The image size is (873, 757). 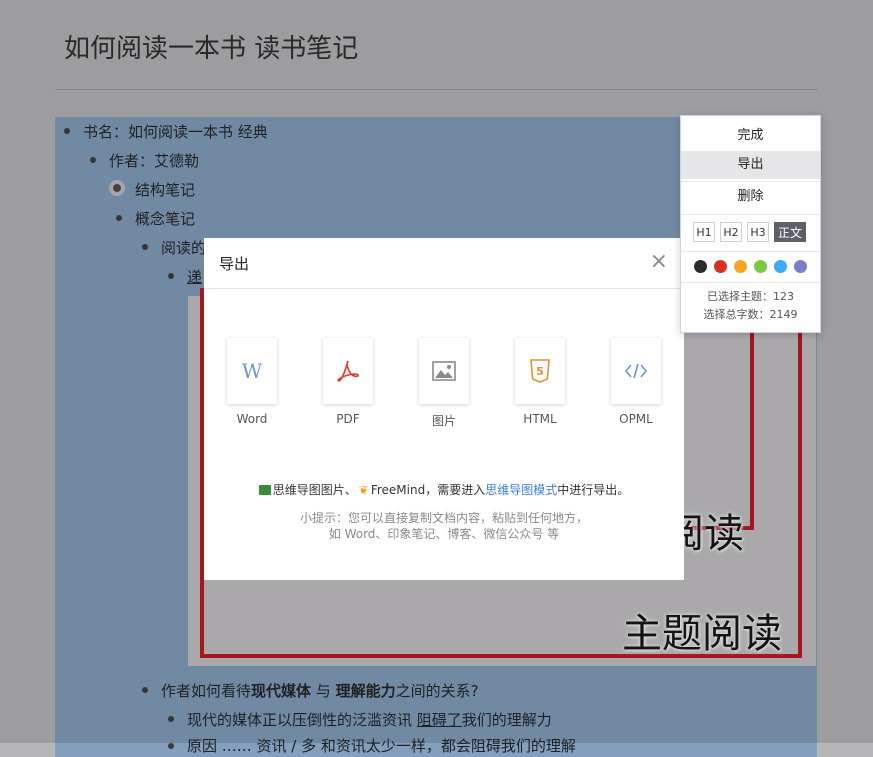 What do you see at coordinates (736, 314) in the screenshot?
I see `stat-label: 选择总字数：` at bounding box center [736, 314].